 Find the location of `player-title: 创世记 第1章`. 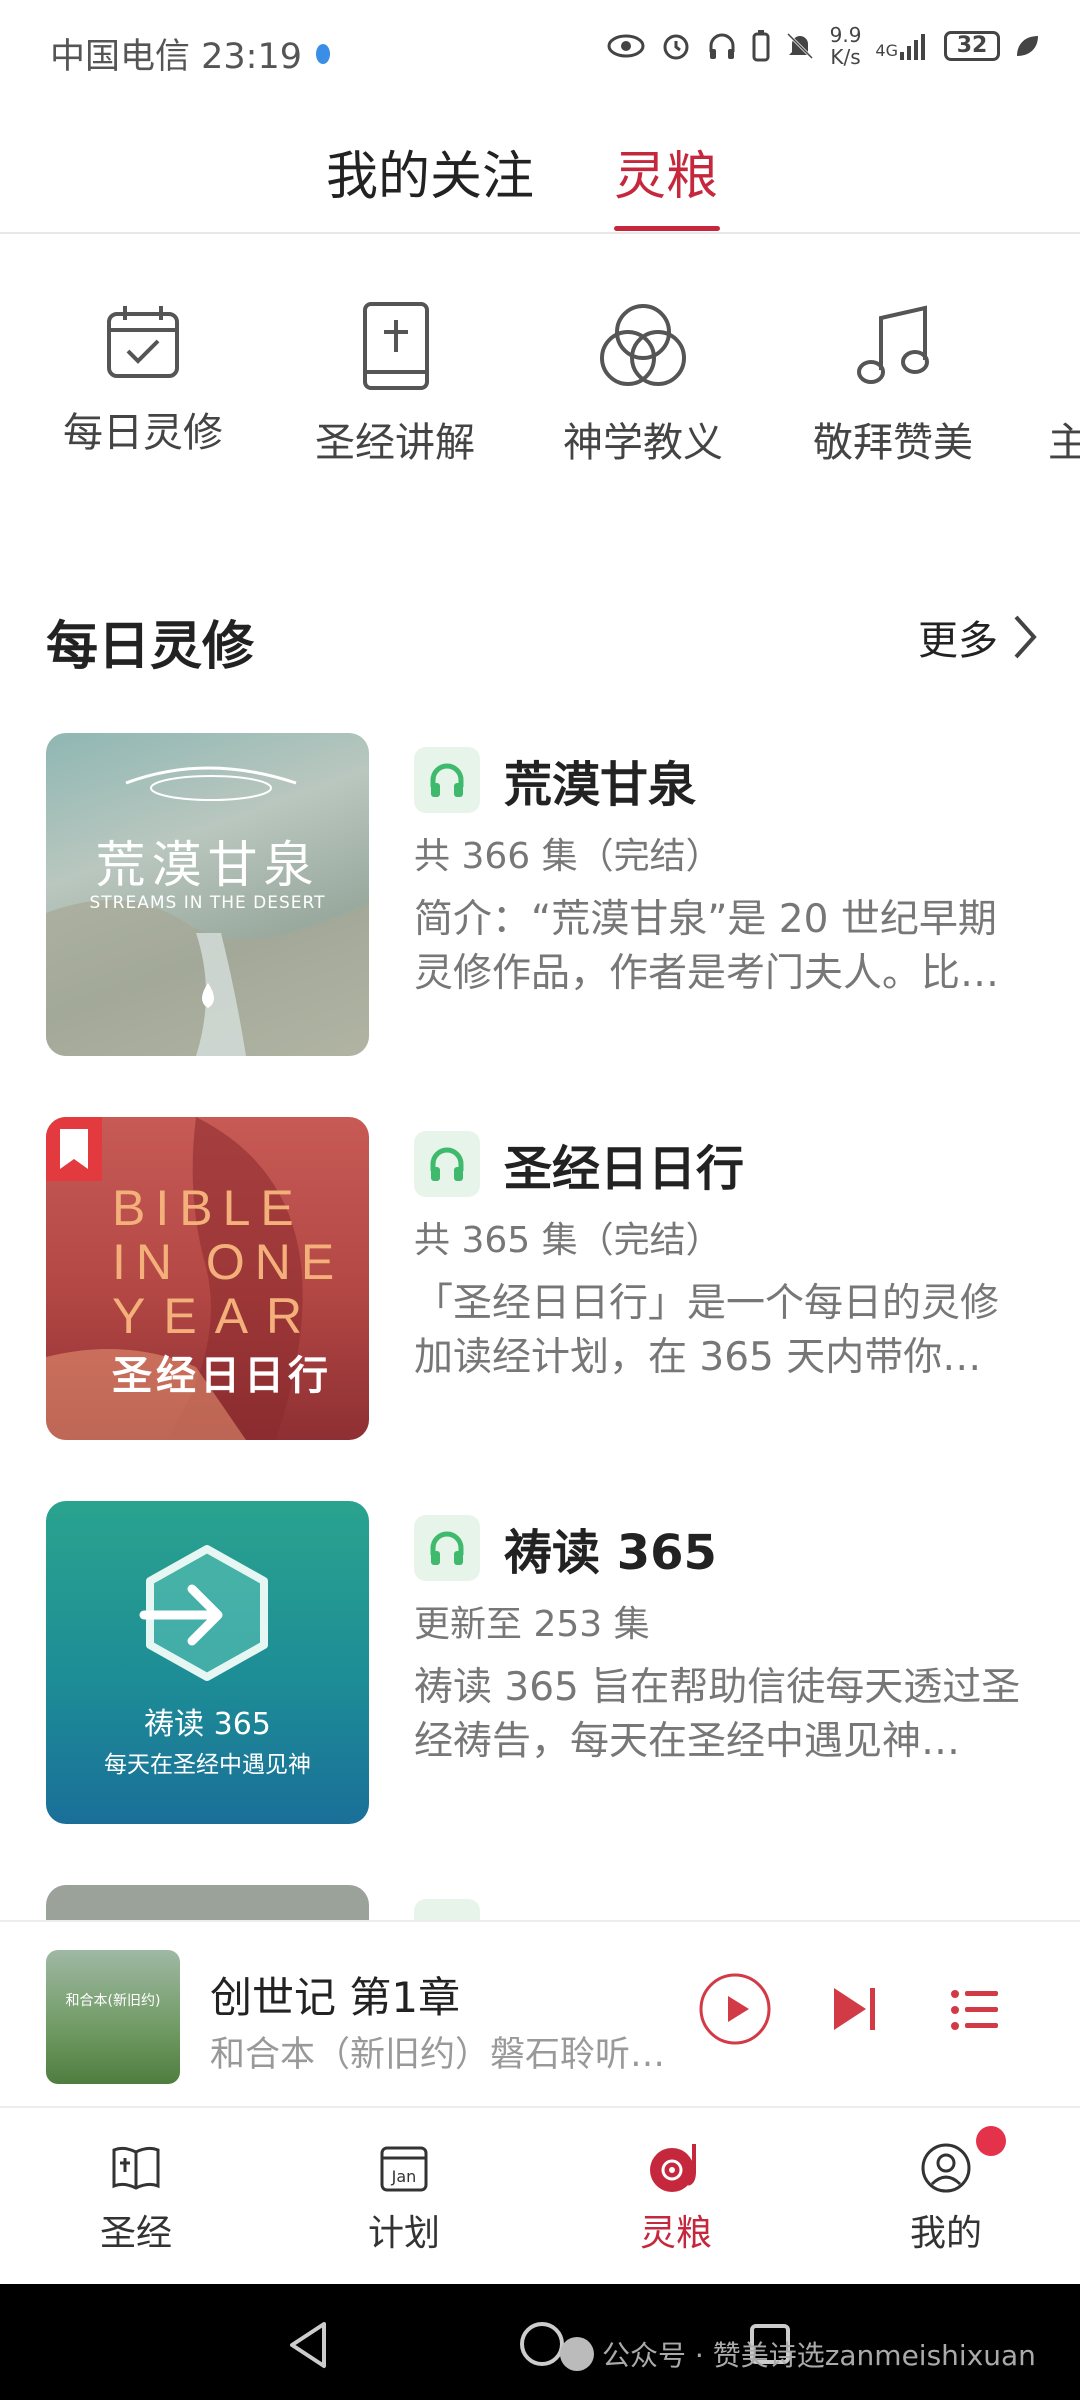

player-title: 创世记 第1章 is located at coordinates (335, 1997).